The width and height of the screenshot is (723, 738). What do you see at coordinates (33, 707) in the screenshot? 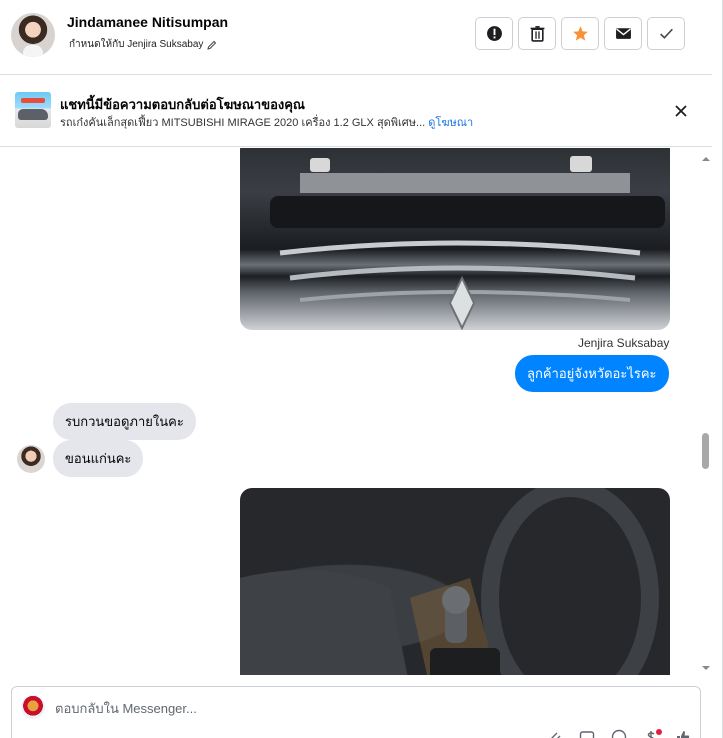
I see `page-avatar` at bounding box center [33, 707].